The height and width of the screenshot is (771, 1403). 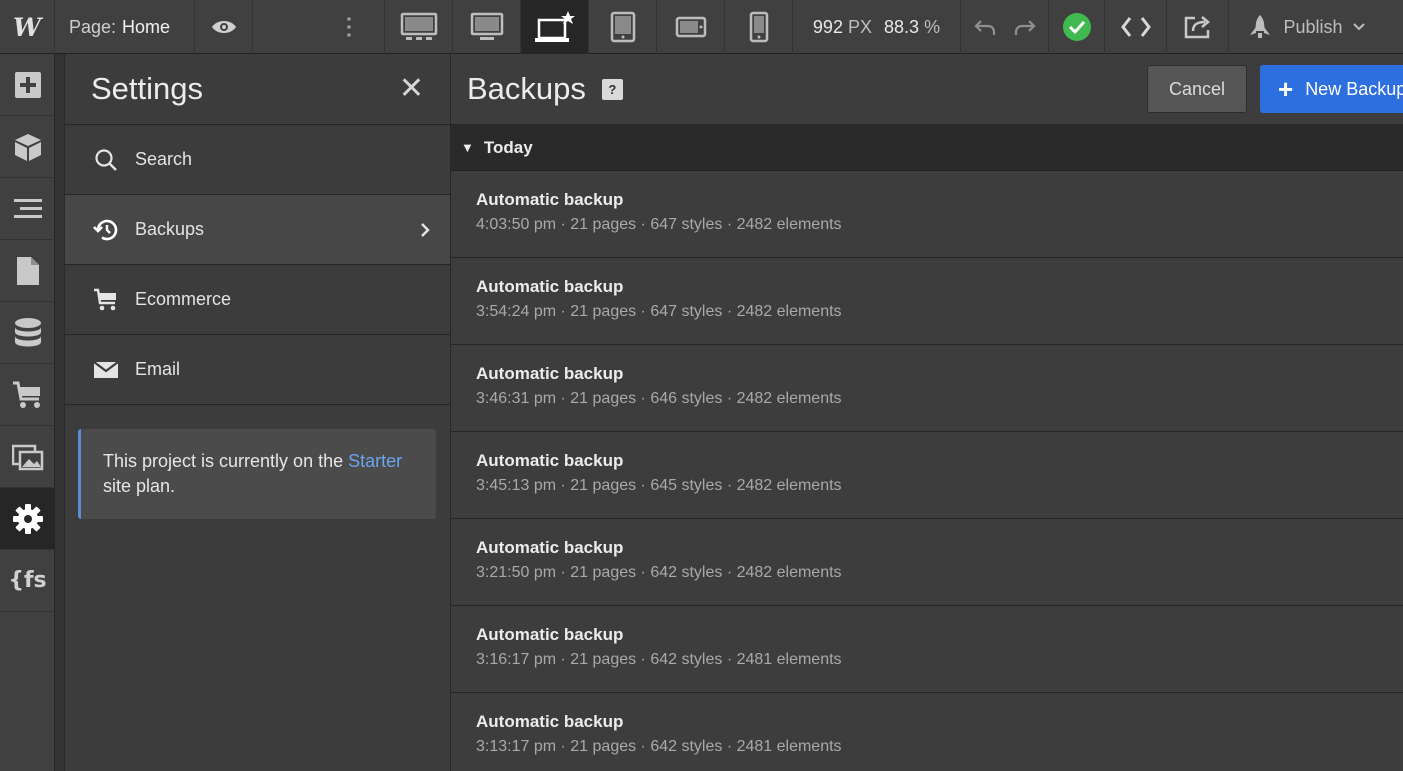 I want to click on canvas-size-readout: 992 PX 88.3 %, so click(x=877, y=27).